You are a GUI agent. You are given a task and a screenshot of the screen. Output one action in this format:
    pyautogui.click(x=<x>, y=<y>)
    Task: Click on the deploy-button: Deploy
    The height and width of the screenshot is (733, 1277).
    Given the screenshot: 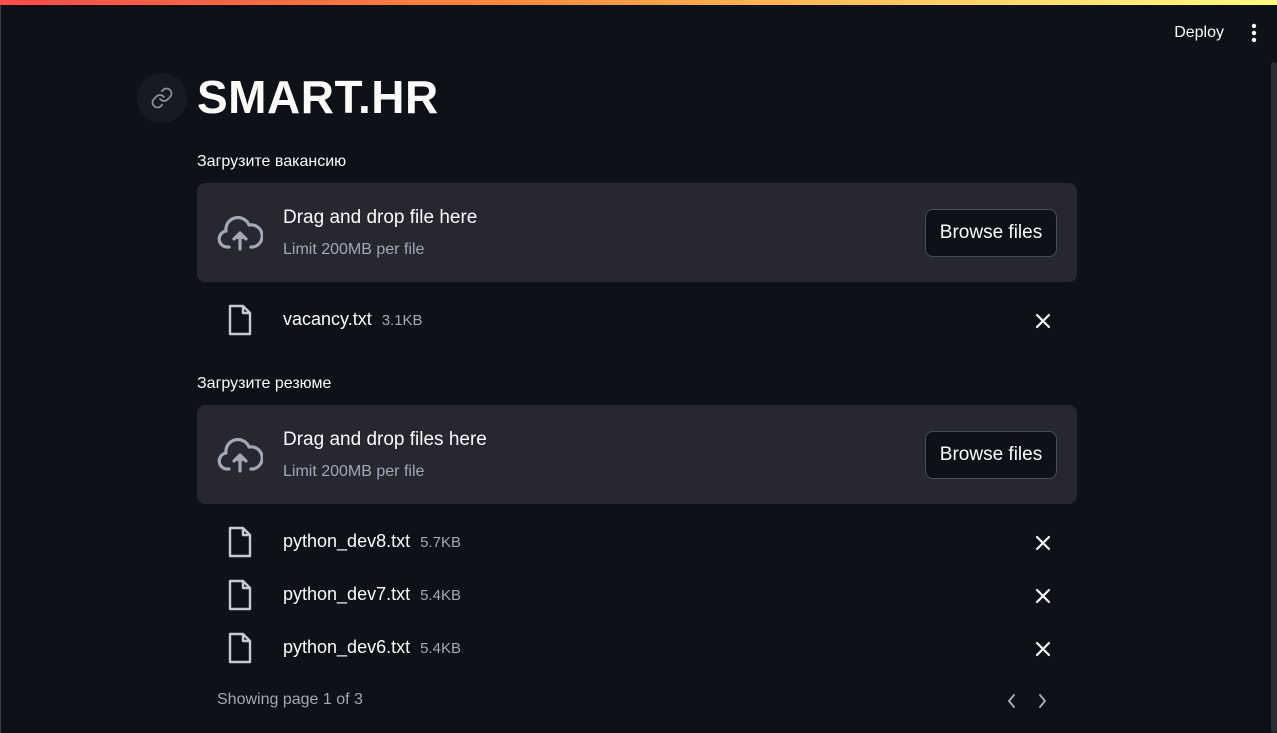 What is the action you would take?
    pyautogui.click(x=1199, y=33)
    